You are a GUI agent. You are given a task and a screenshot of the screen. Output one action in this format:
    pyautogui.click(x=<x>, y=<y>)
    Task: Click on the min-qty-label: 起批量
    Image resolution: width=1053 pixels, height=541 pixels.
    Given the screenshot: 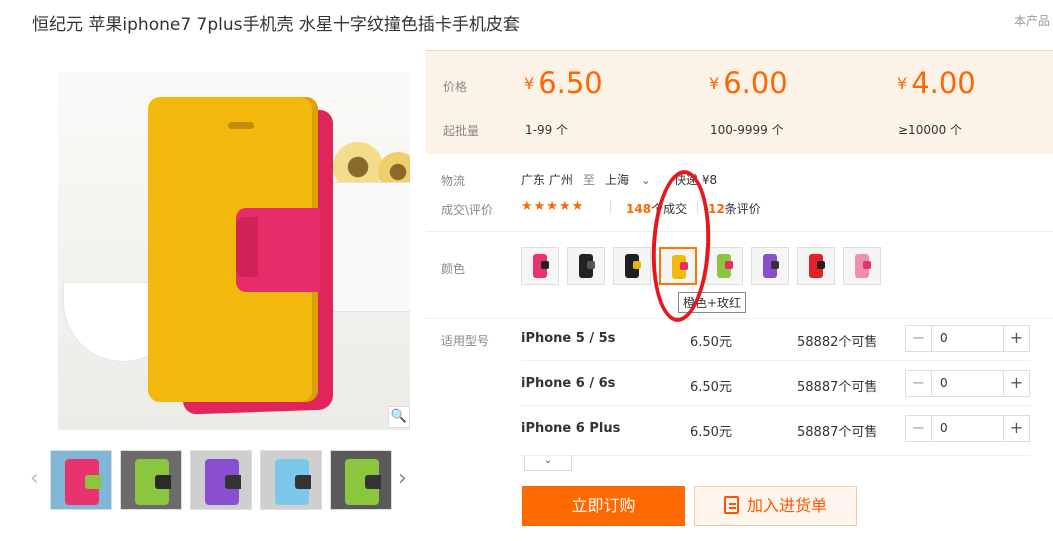 What is the action you would take?
    pyautogui.click(x=461, y=131)
    